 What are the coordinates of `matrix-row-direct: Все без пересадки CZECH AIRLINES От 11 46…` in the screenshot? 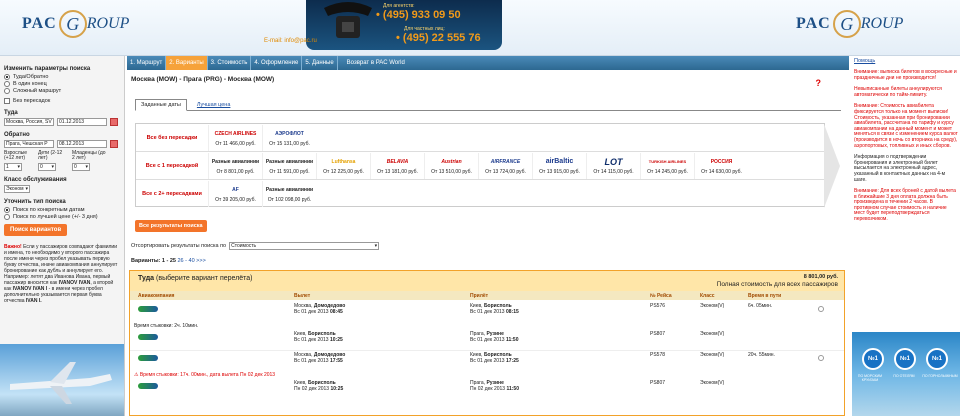 It's located at (480, 138).